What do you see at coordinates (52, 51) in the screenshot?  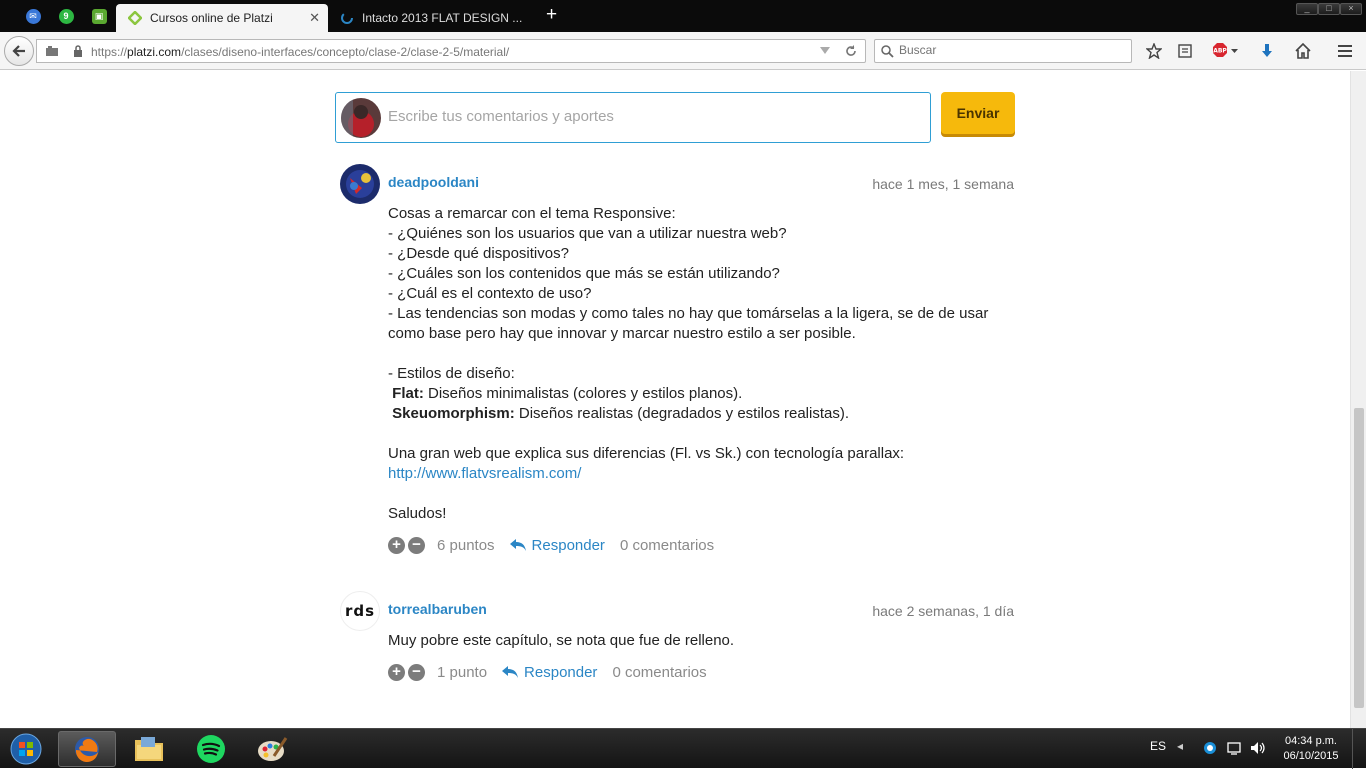 I see `bookmarks-panel-icon` at bounding box center [52, 51].